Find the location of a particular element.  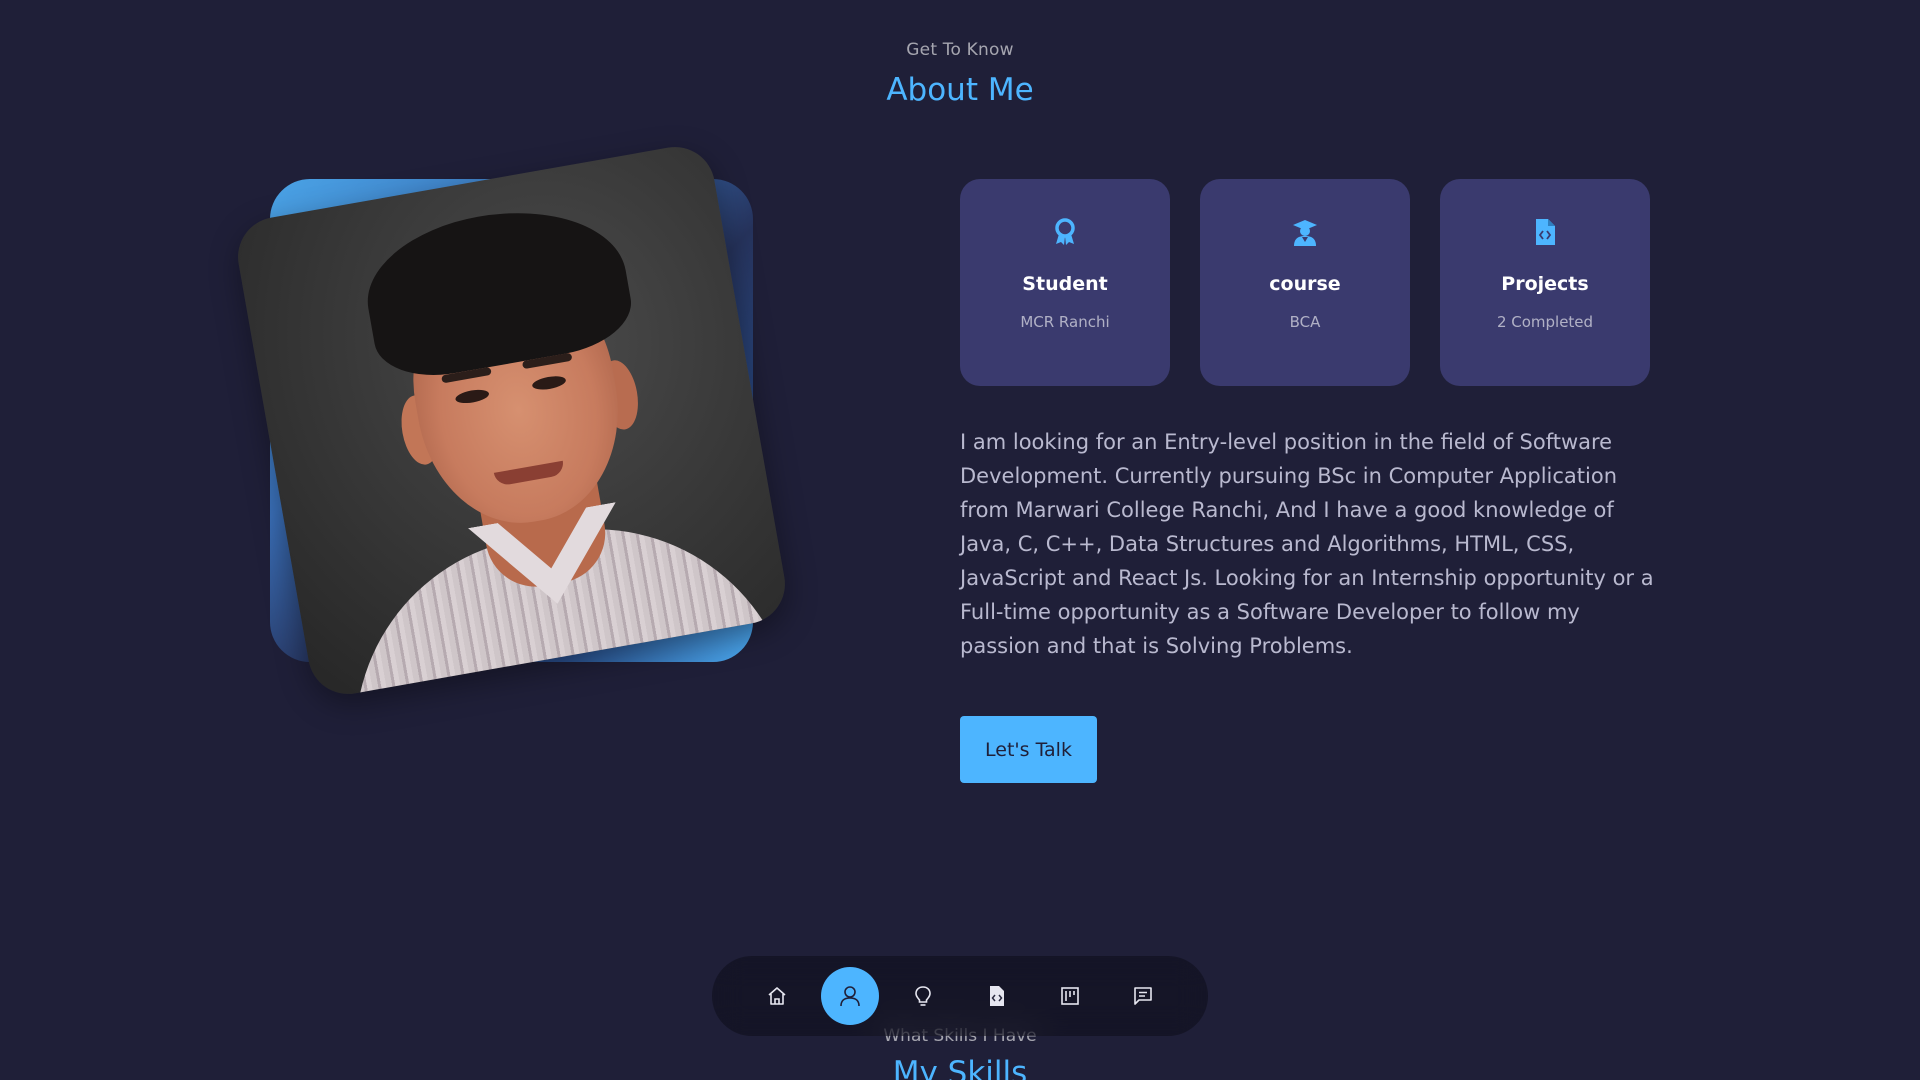

user-icon is located at coordinates (850, 996).